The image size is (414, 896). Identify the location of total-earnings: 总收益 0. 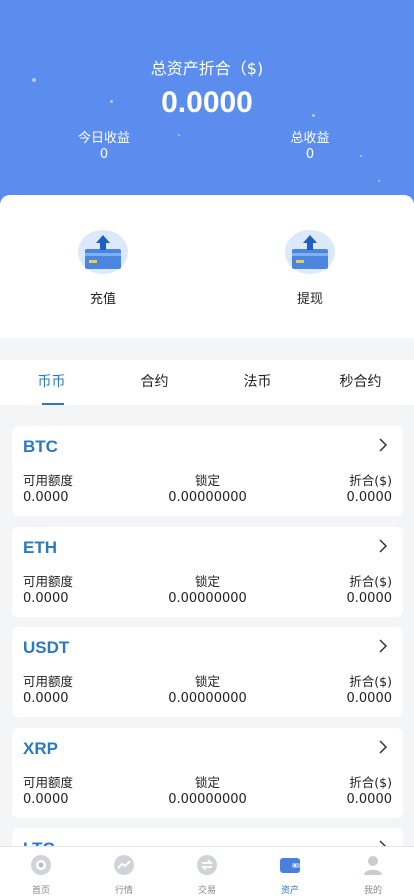
(310, 147).